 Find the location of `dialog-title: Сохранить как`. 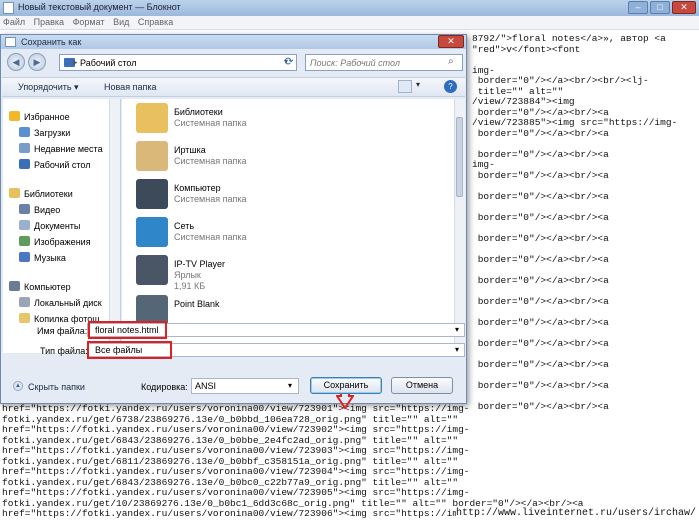

dialog-title: Сохранить как is located at coordinates (51, 42).